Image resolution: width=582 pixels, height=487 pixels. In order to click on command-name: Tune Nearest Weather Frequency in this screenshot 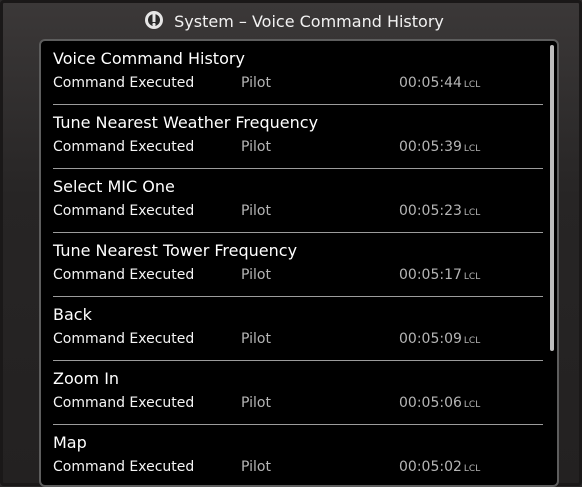, I will do `click(186, 122)`.